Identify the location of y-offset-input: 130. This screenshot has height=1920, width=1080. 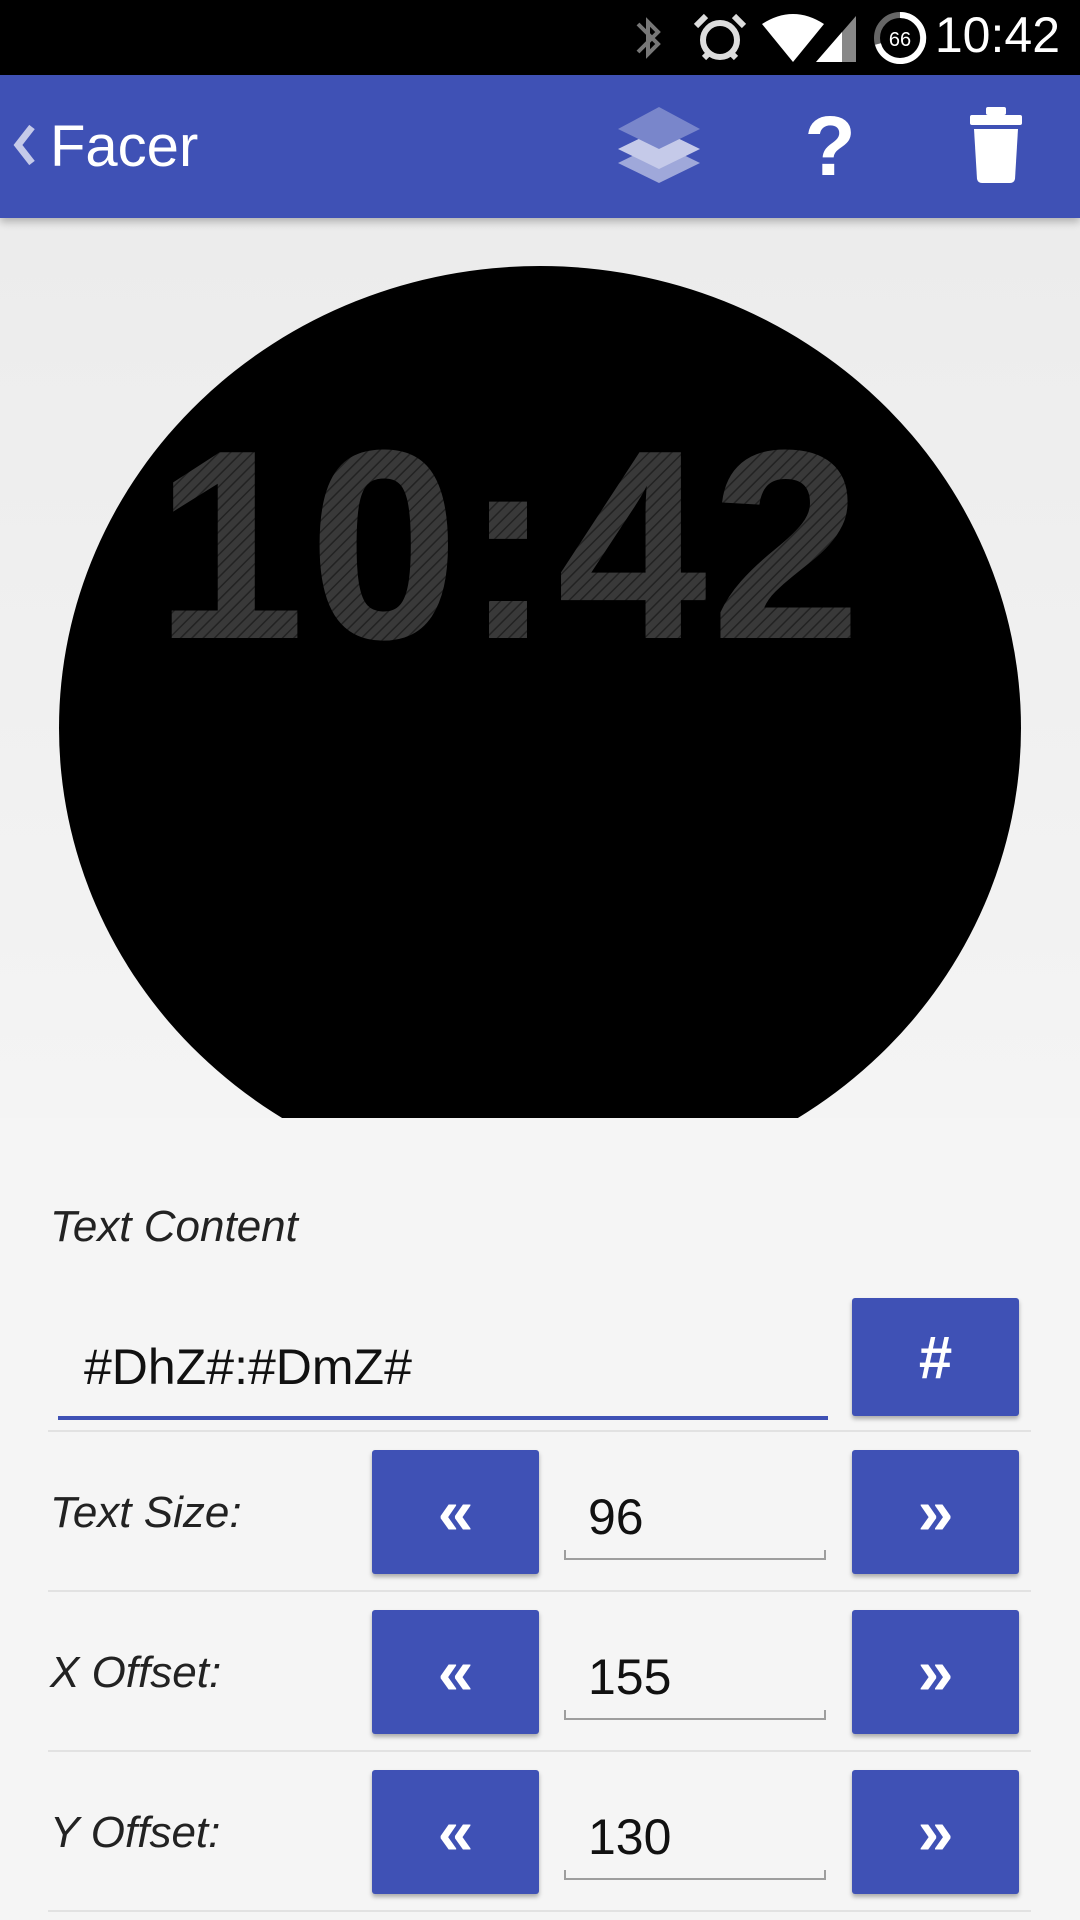
(695, 1844).